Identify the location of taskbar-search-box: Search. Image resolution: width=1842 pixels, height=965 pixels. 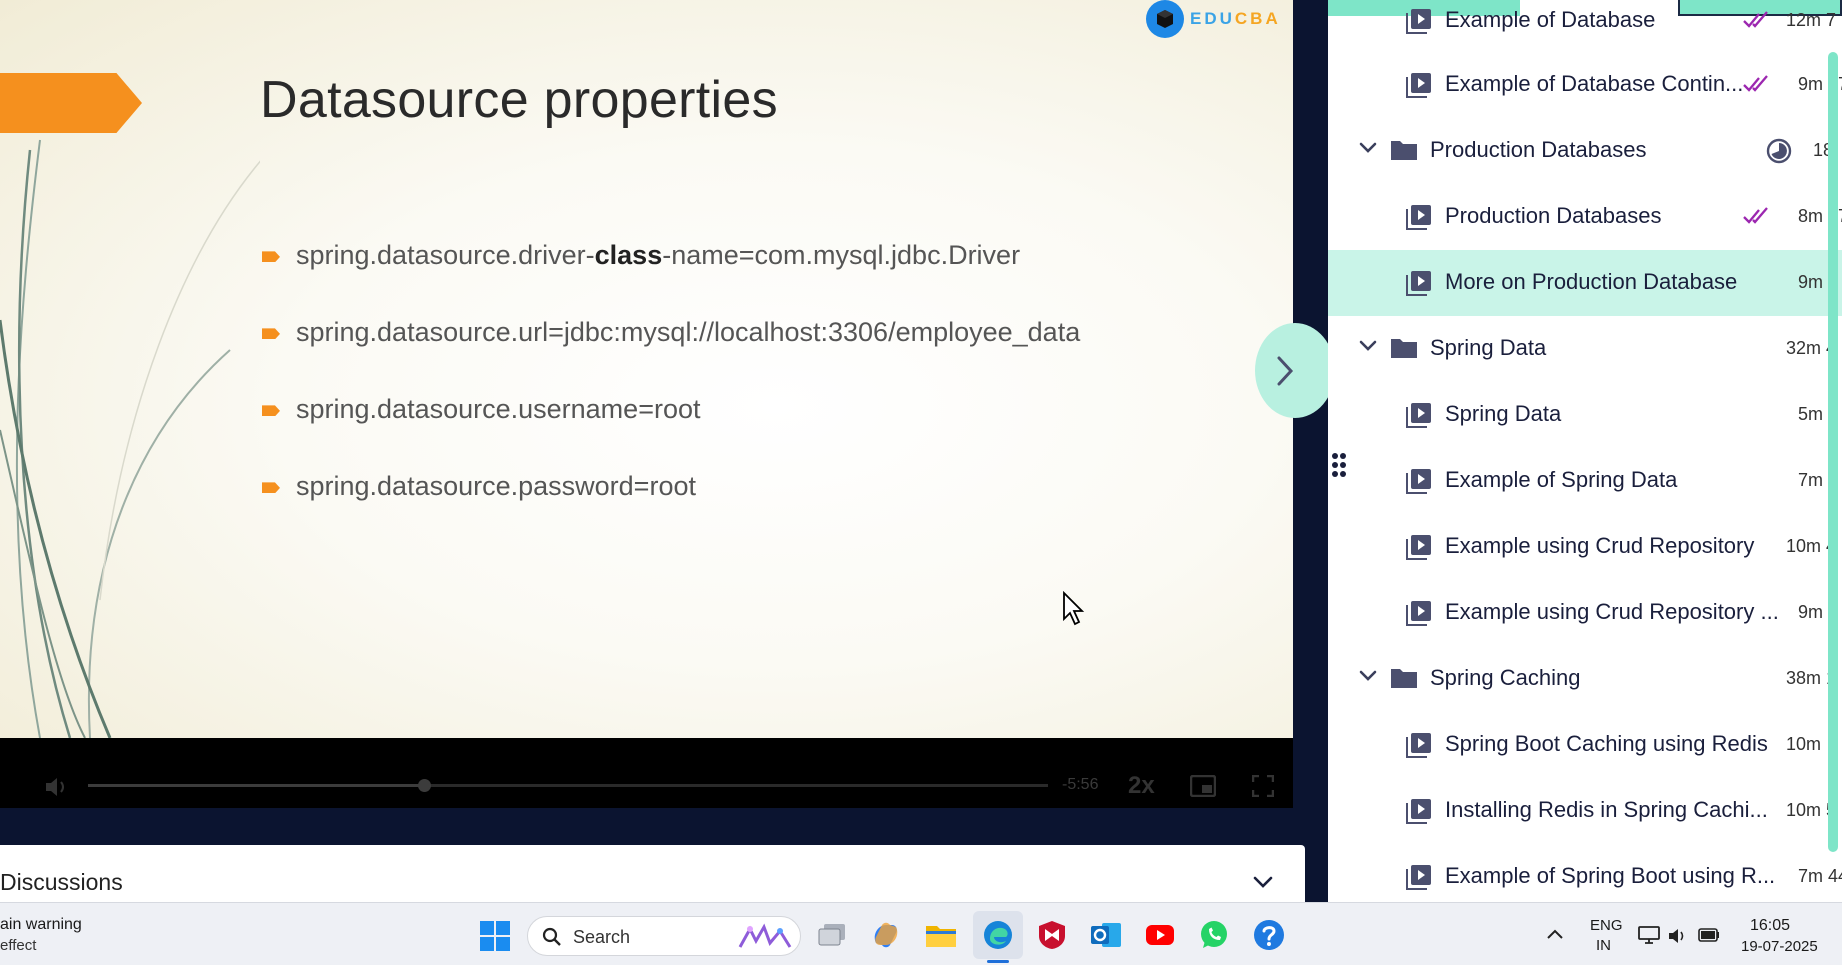
(664, 936).